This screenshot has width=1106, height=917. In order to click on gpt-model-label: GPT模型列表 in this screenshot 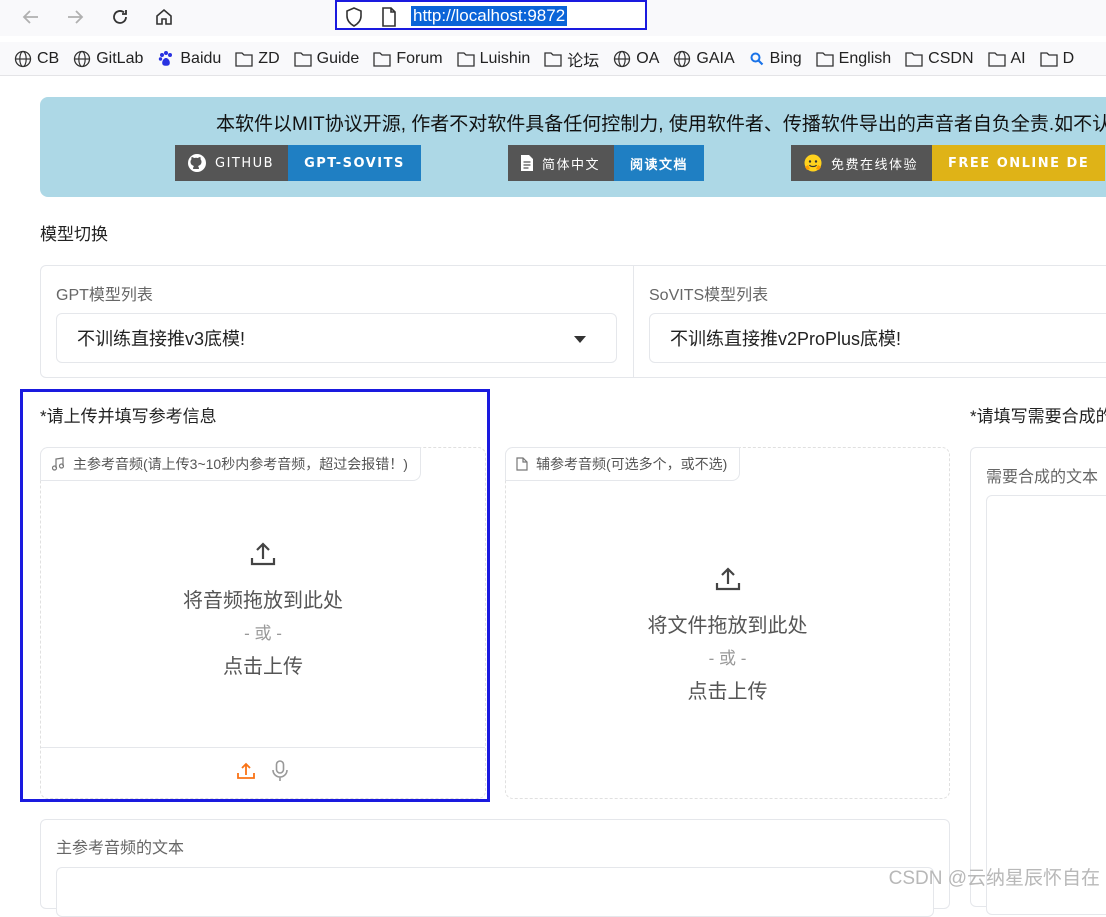, I will do `click(104, 295)`.